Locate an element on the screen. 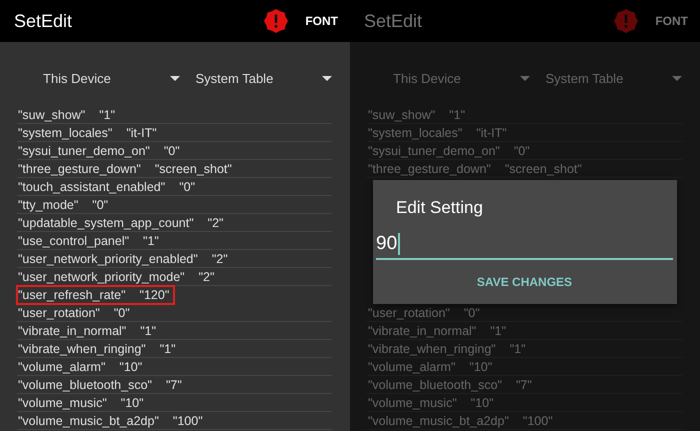  setting-row: "user_refresh_rate" "120" is located at coordinates (95, 295).